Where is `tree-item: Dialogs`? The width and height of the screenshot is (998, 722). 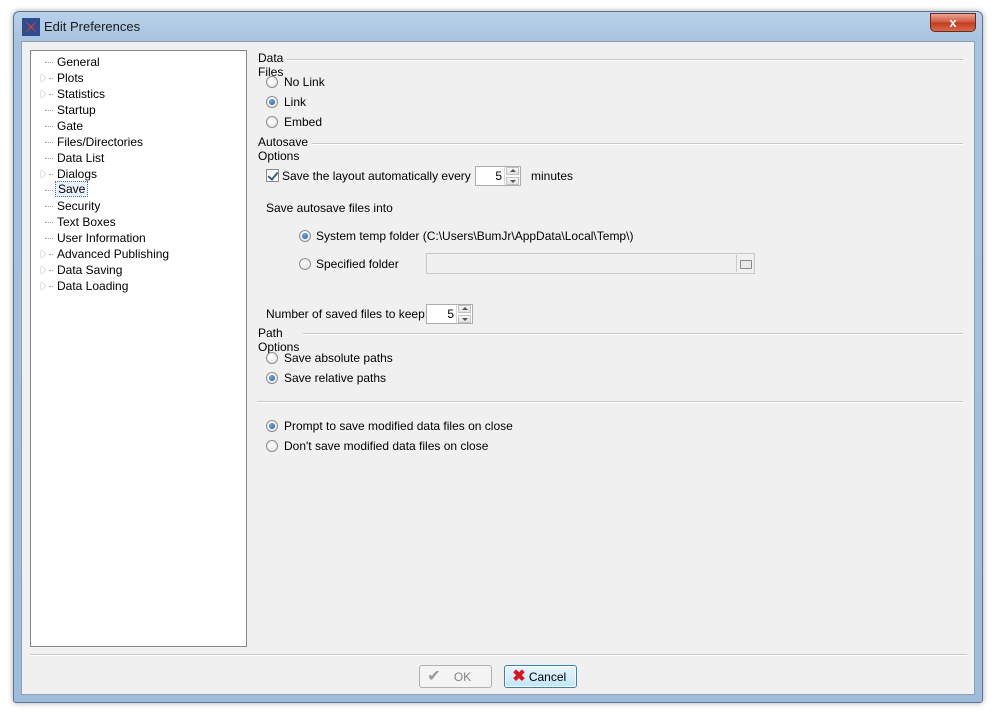 tree-item: Dialogs is located at coordinates (136, 174).